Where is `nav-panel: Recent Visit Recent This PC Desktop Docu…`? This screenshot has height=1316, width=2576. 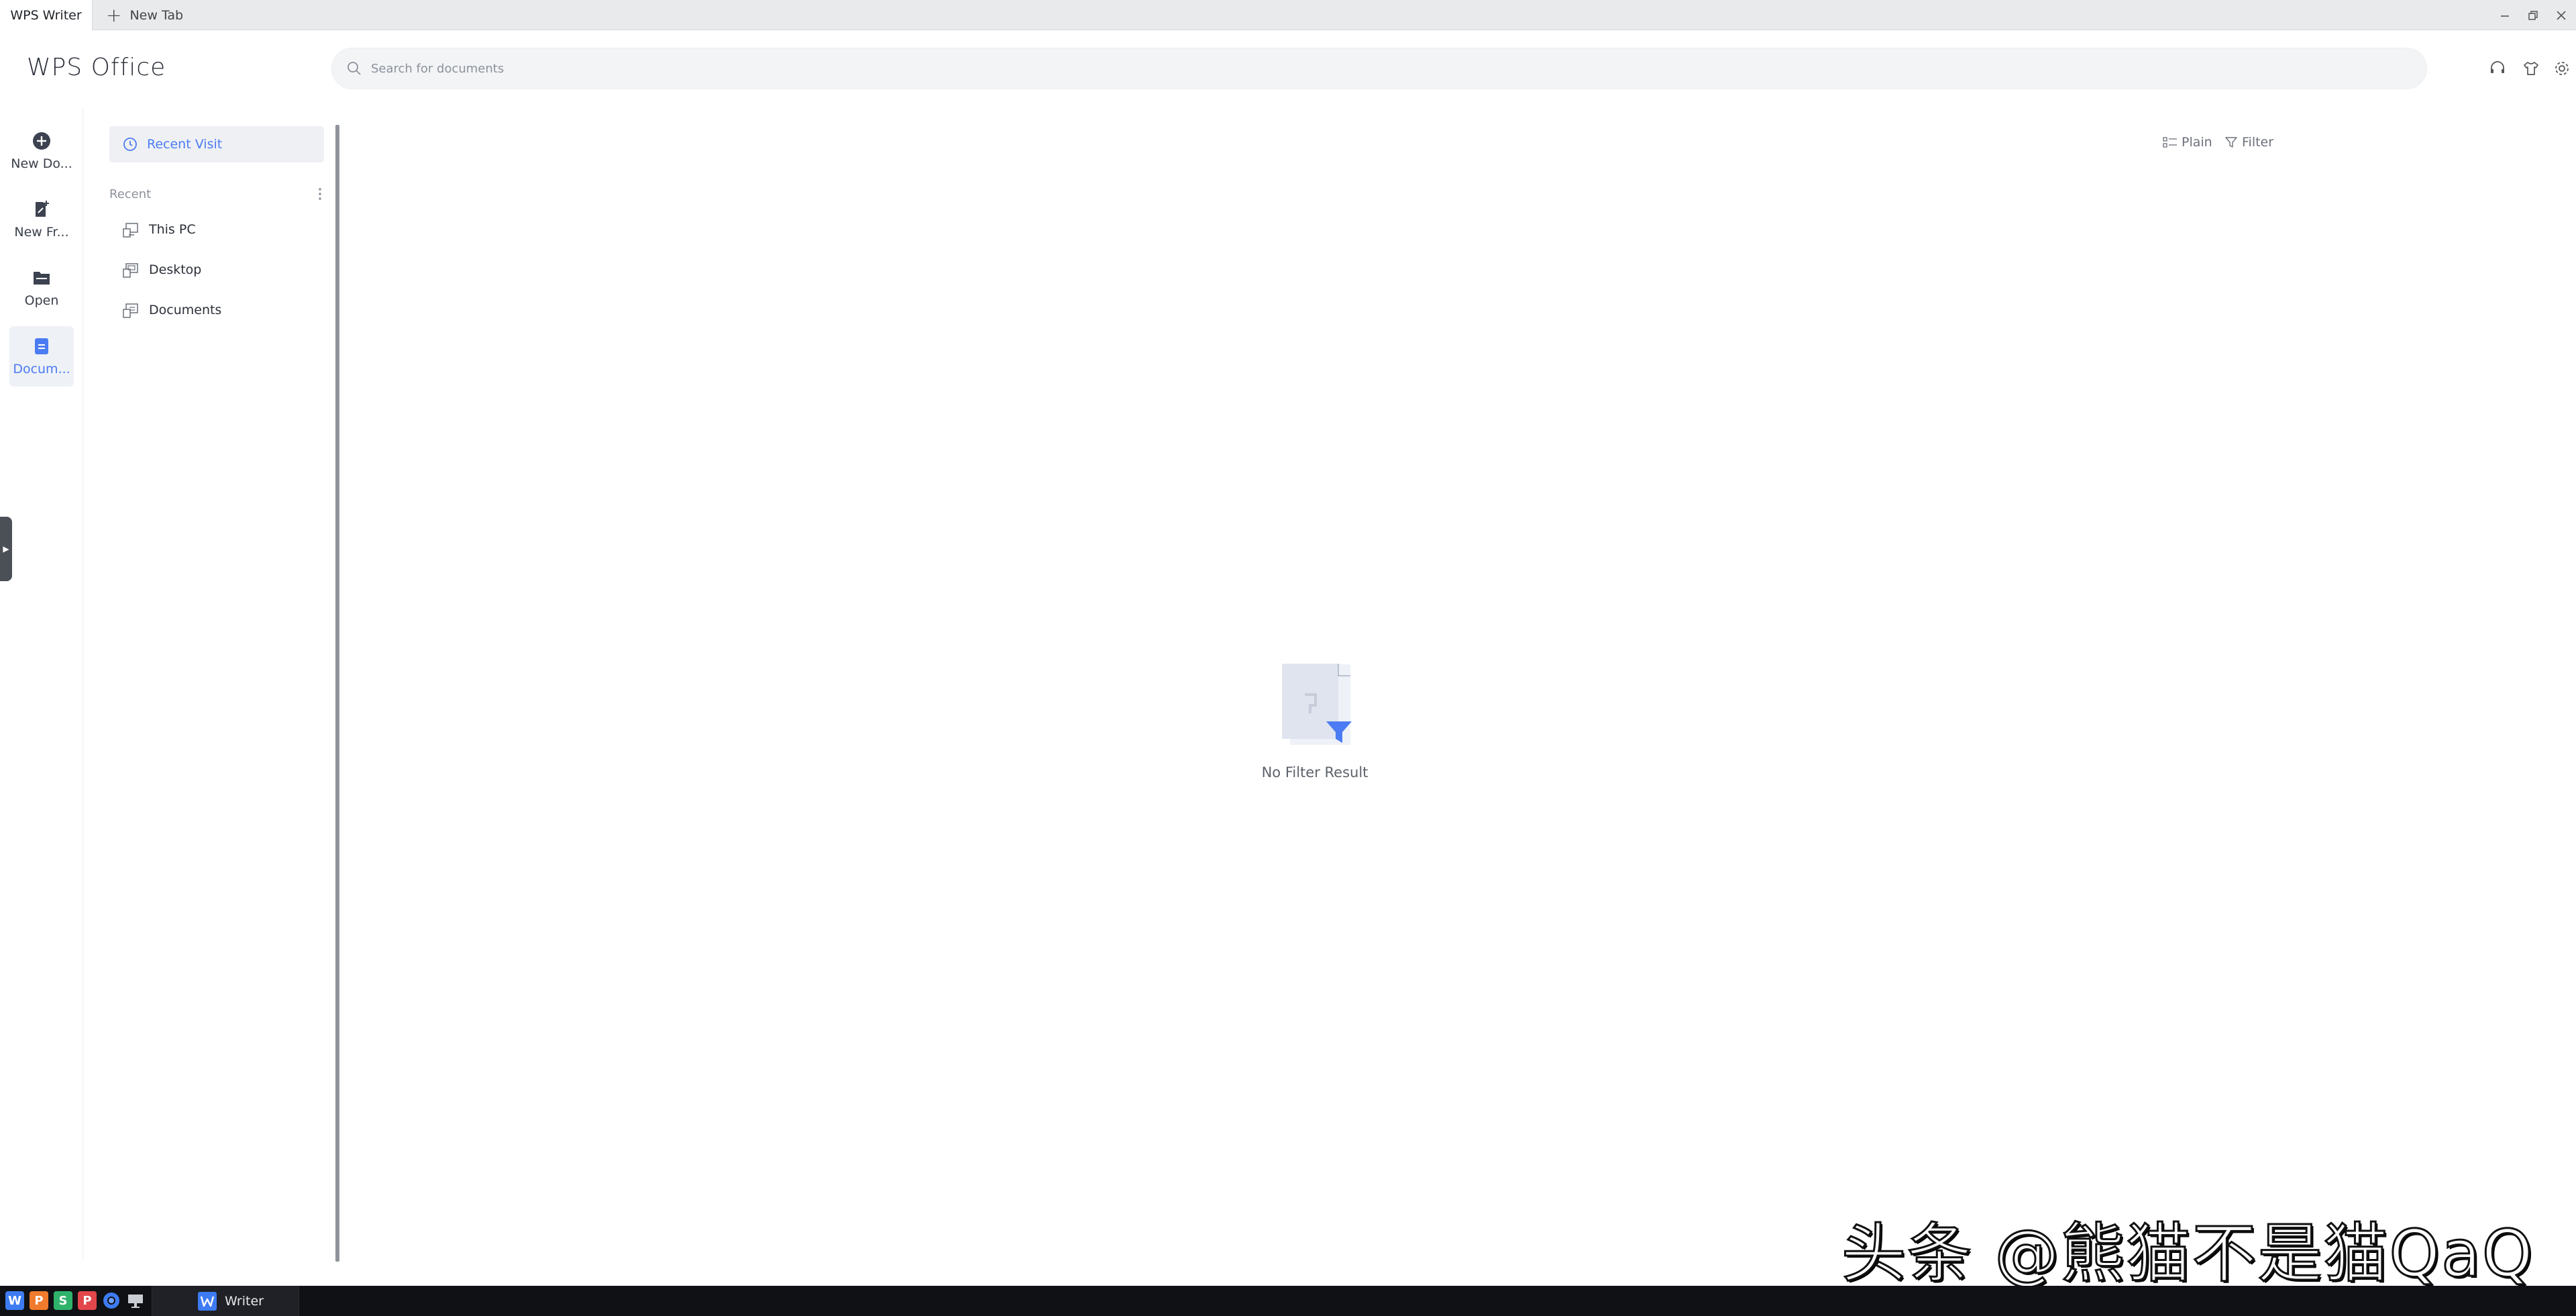
nav-panel: Recent Visit Recent This PC Desktop Docu… is located at coordinates (212, 684).